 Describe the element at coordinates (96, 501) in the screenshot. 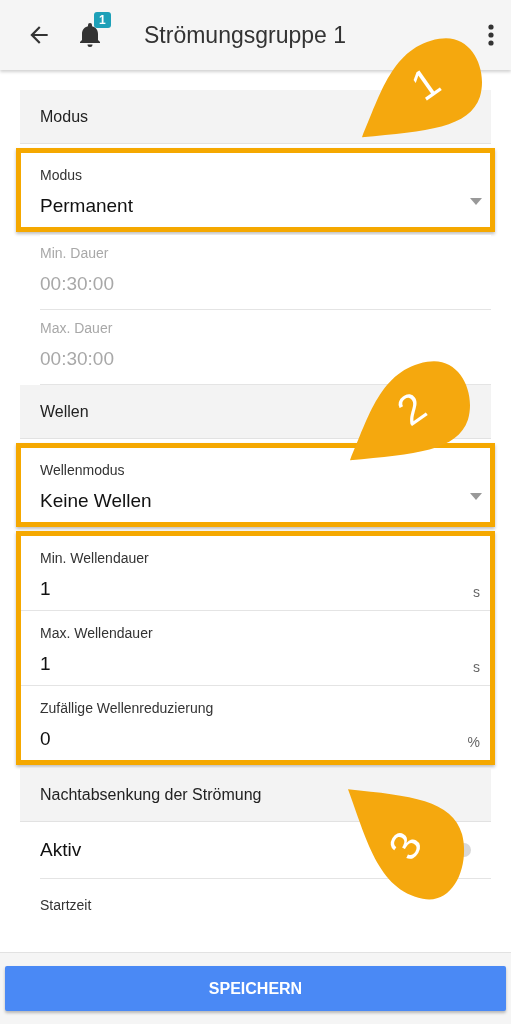

I see `dropdown-value: Keine Wellen` at that location.